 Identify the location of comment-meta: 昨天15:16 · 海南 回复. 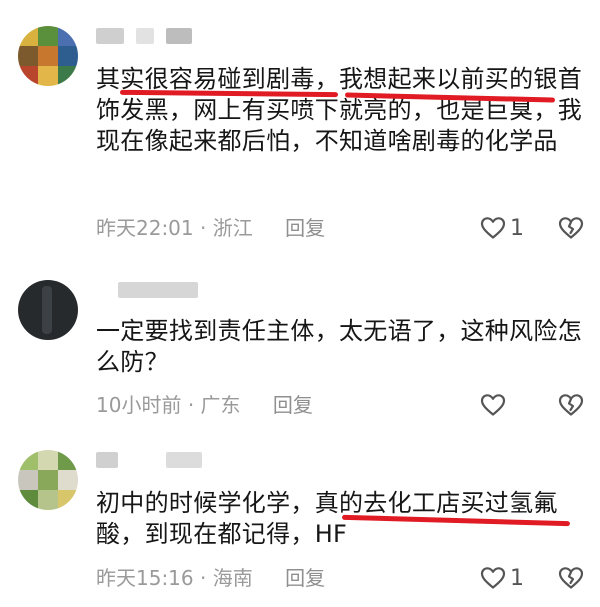
(210, 578).